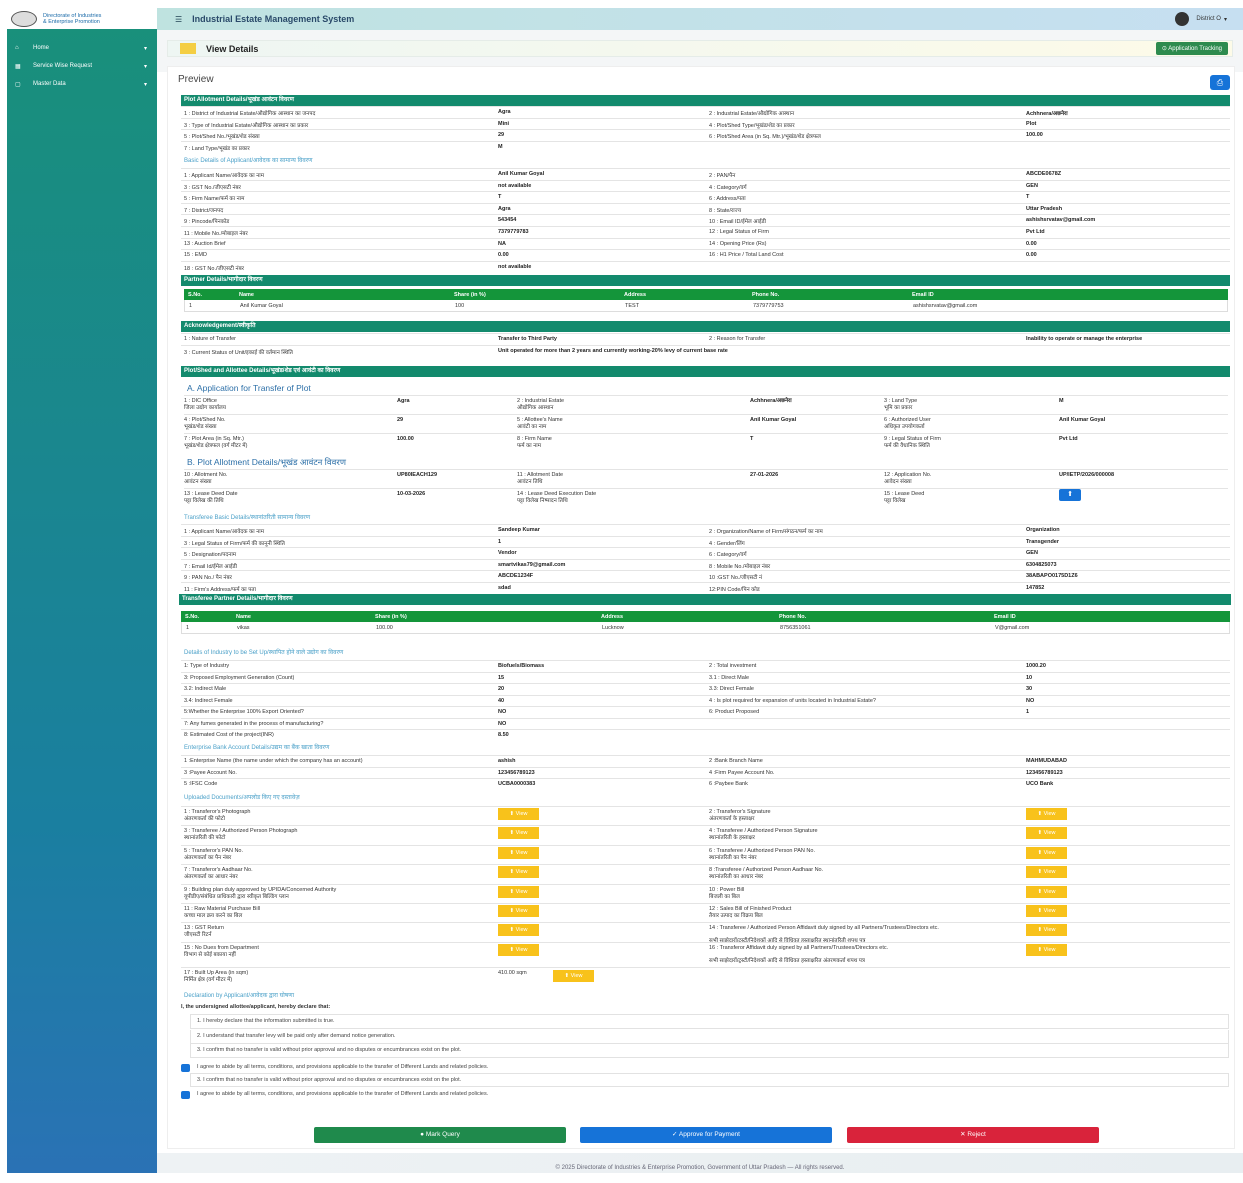 This screenshot has width=1243, height=1183. Describe the element at coordinates (1070, 495) in the screenshot. I see `lease-deed-upload-button: ⬆` at that location.